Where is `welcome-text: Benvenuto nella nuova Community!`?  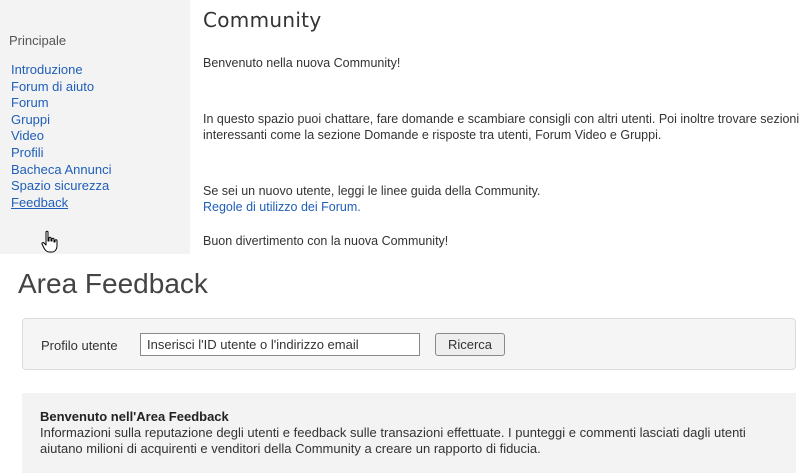 welcome-text: Benvenuto nella nuova Community! is located at coordinates (302, 63).